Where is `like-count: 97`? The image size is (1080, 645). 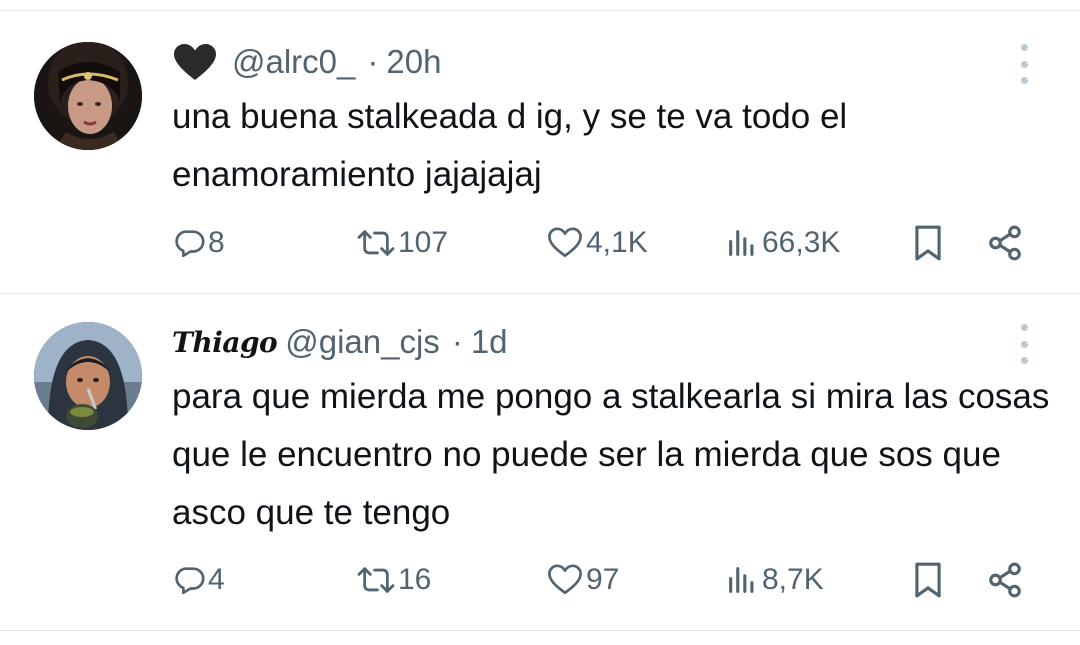 like-count: 97 is located at coordinates (603, 579).